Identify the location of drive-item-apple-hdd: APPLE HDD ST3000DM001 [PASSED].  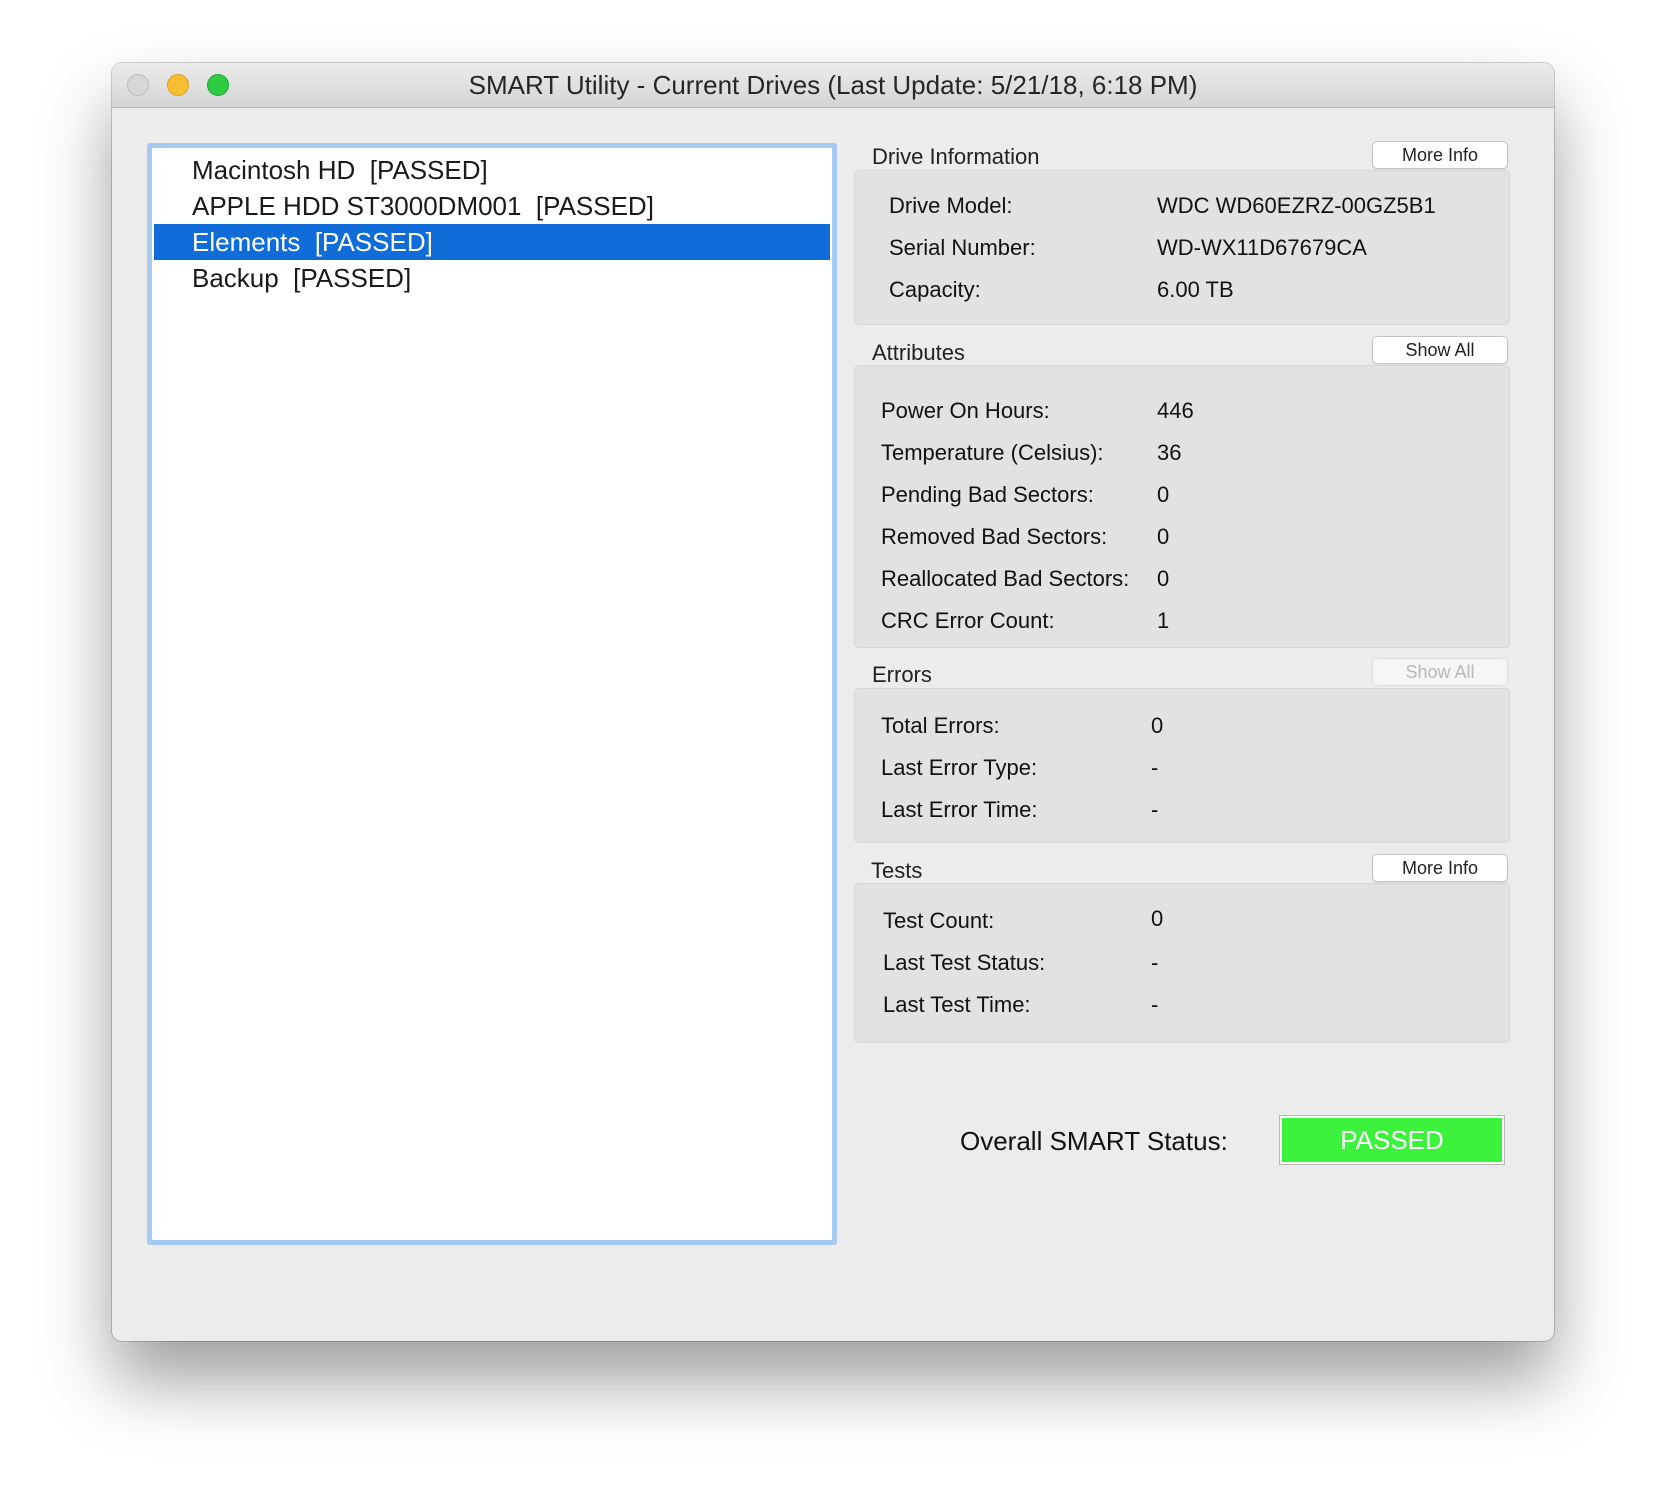
(492, 206).